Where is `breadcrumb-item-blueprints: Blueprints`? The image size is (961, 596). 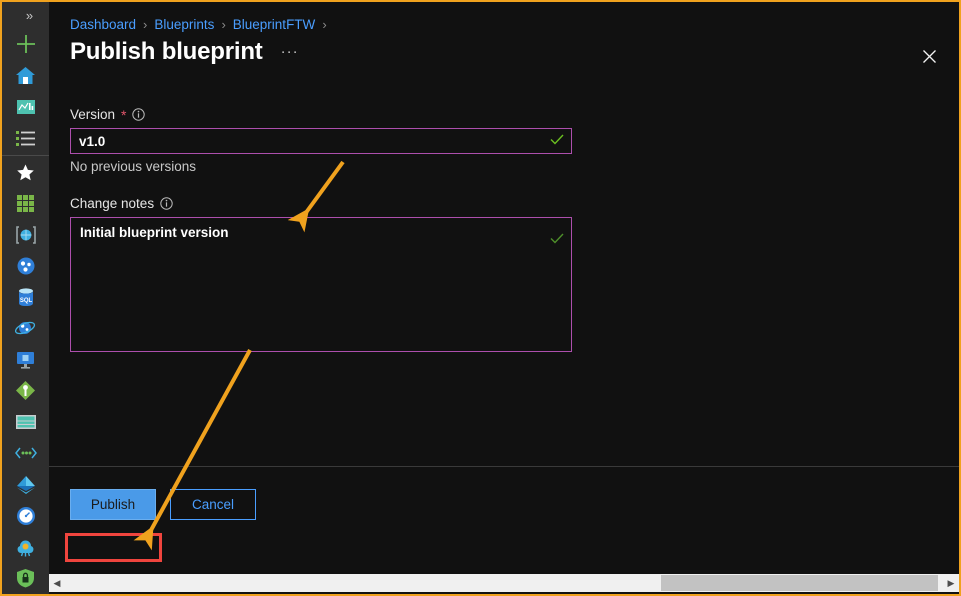
breadcrumb-item-blueprints: Blueprints is located at coordinates (184, 24).